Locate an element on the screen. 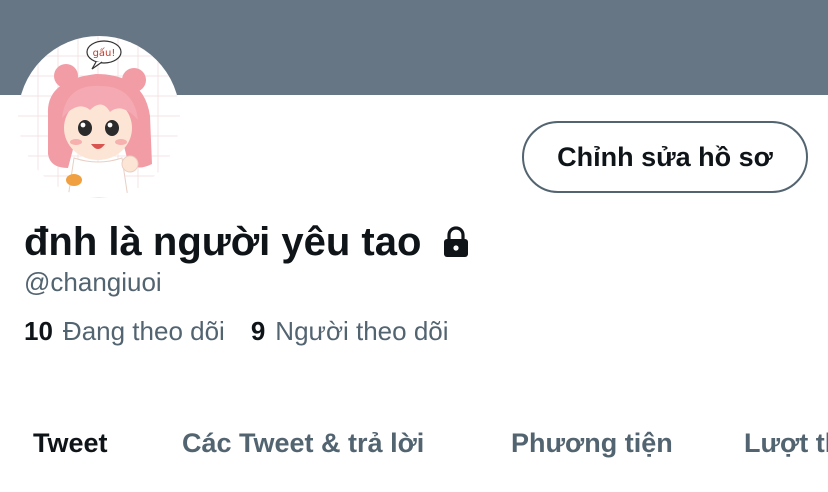  edit-profile-button: Chỉnh sửa hồ sơ is located at coordinates (665, 157).